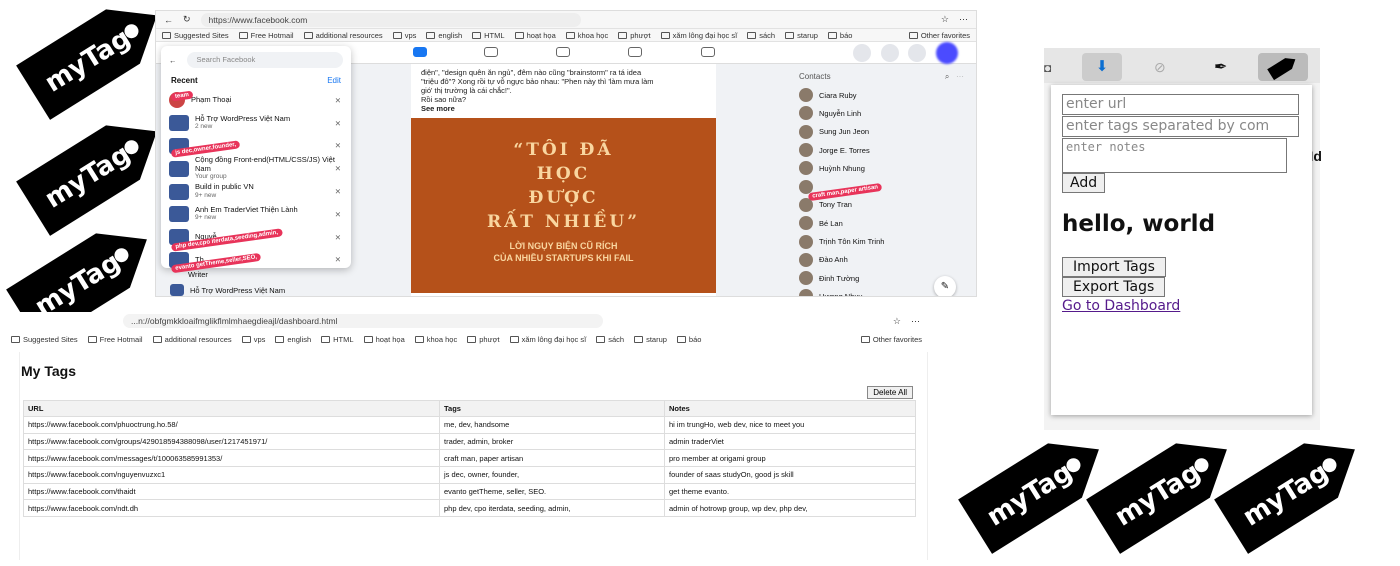 The image size is (1400, 566). Describe the element at coordinates (1047, 68) in the screenshot. I see `camera-icon: ◘` at that location.